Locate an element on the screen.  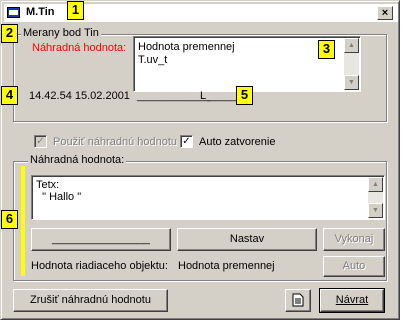
auto-button: Auto is located at coordinates (354, 266).